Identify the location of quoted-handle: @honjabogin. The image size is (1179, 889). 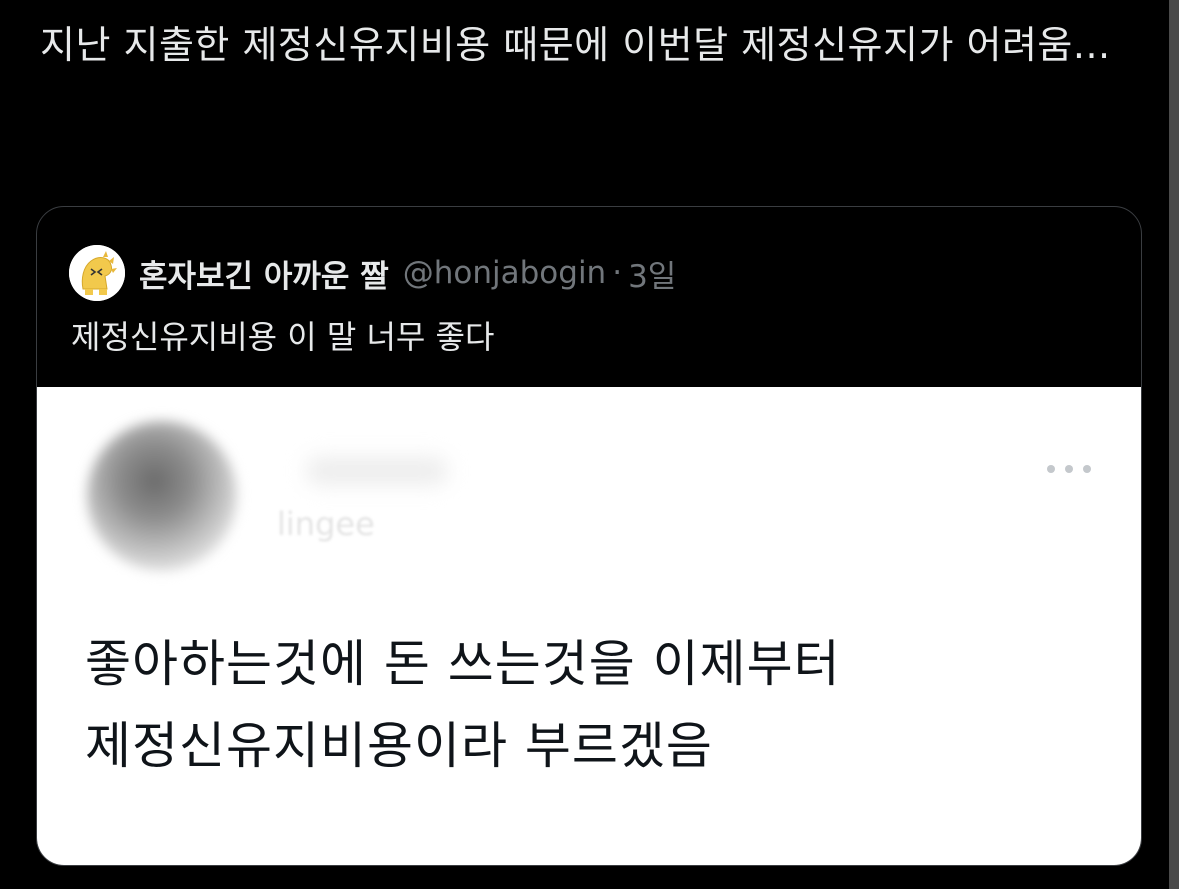
(504, 273).